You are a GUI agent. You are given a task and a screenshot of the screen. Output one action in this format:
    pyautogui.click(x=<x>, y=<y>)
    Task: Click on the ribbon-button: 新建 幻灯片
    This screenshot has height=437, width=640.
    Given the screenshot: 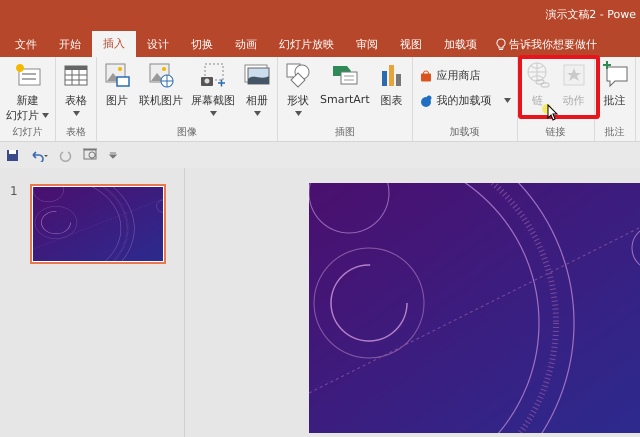 What is the action you would take?
    pyautogui.click(x=27, y=91)
    